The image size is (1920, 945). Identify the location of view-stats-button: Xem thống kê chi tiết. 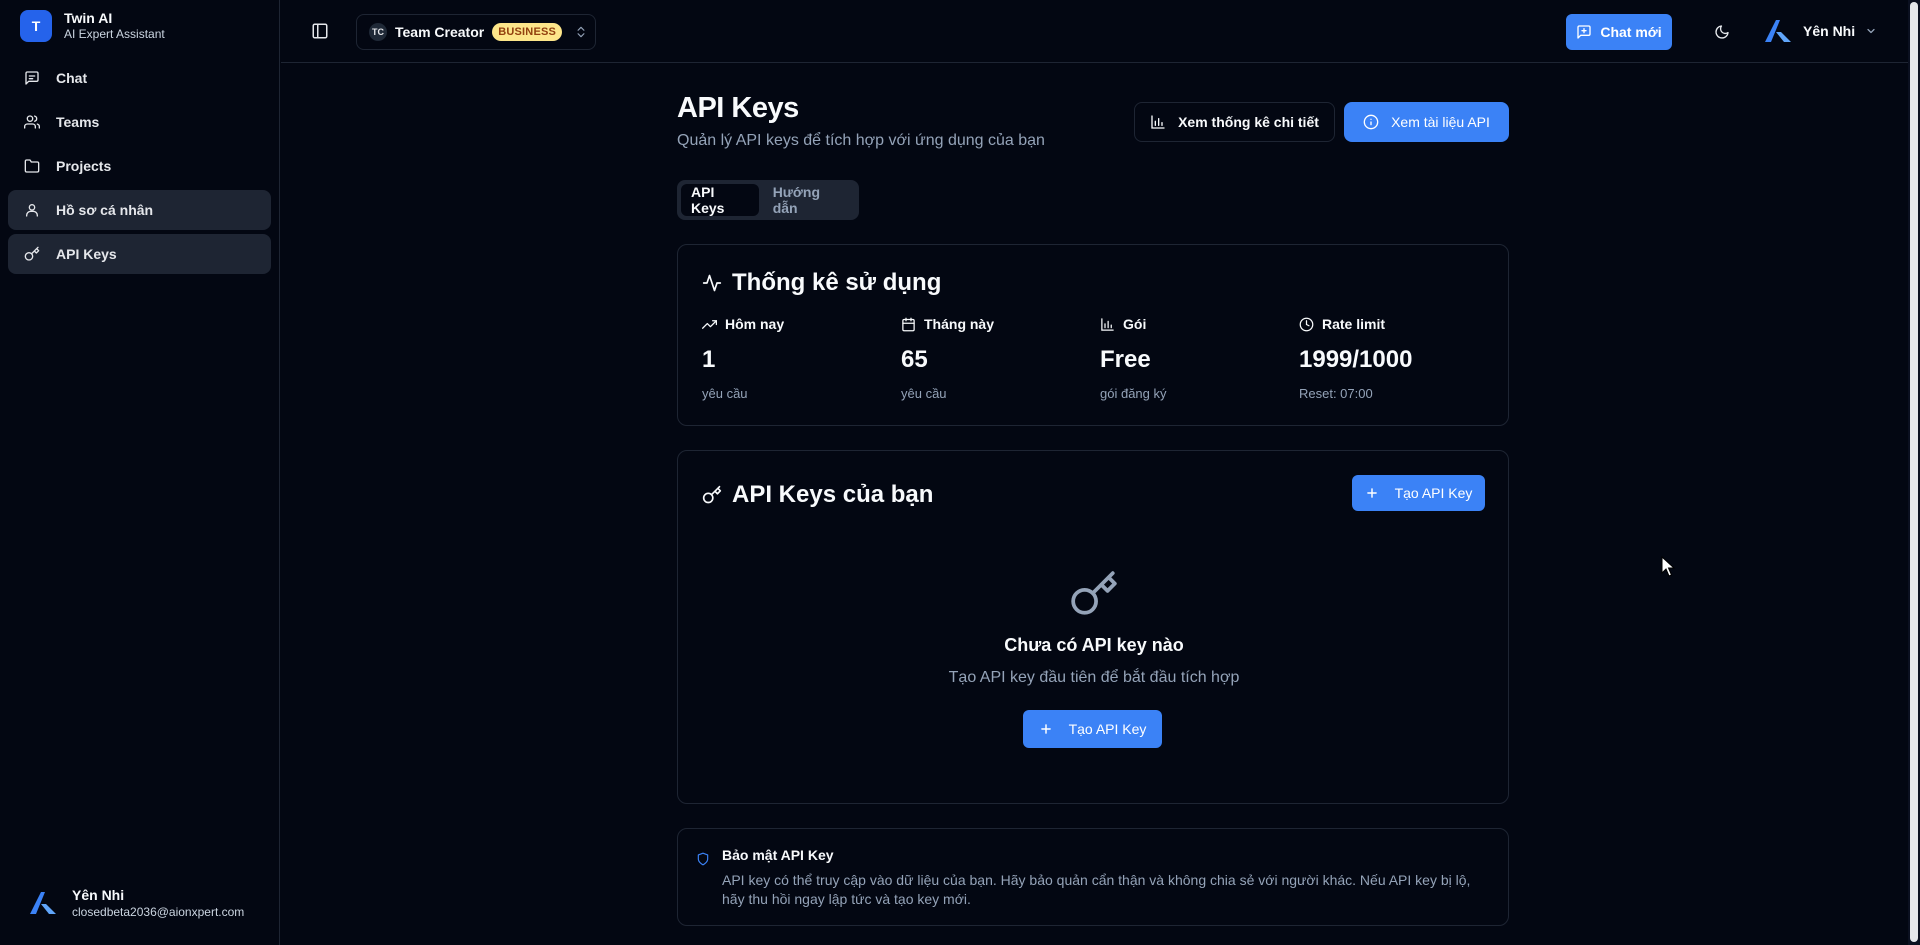
(1234, 122).